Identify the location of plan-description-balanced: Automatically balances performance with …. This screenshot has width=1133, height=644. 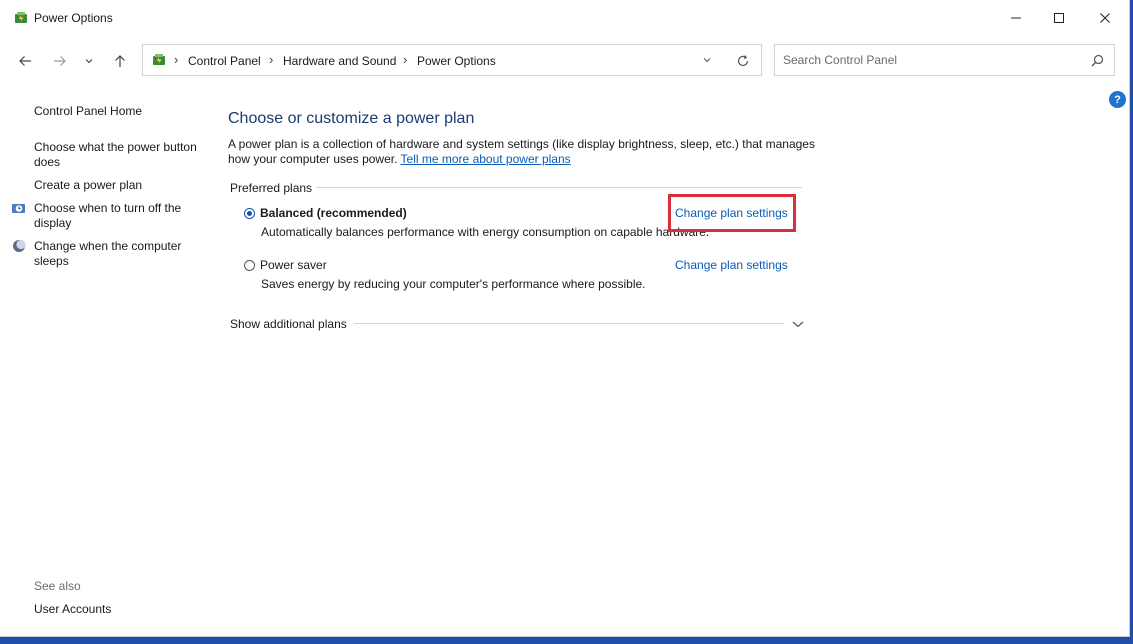
(485, 232).